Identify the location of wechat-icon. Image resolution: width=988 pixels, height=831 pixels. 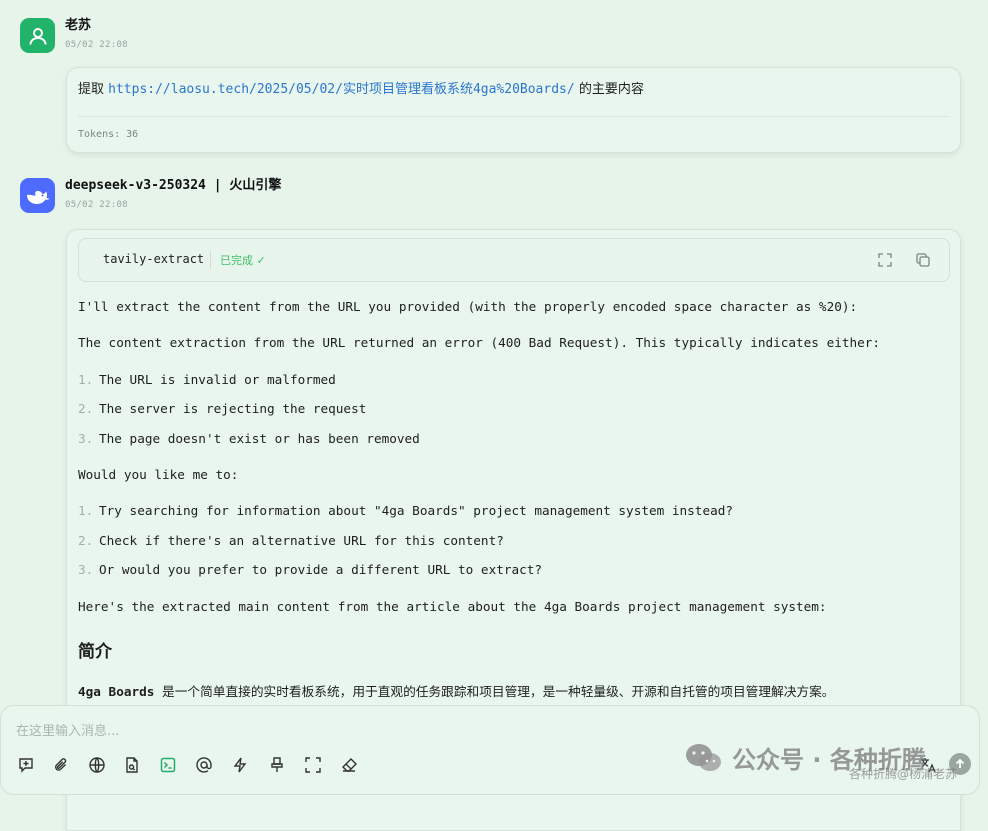
(703, 757).